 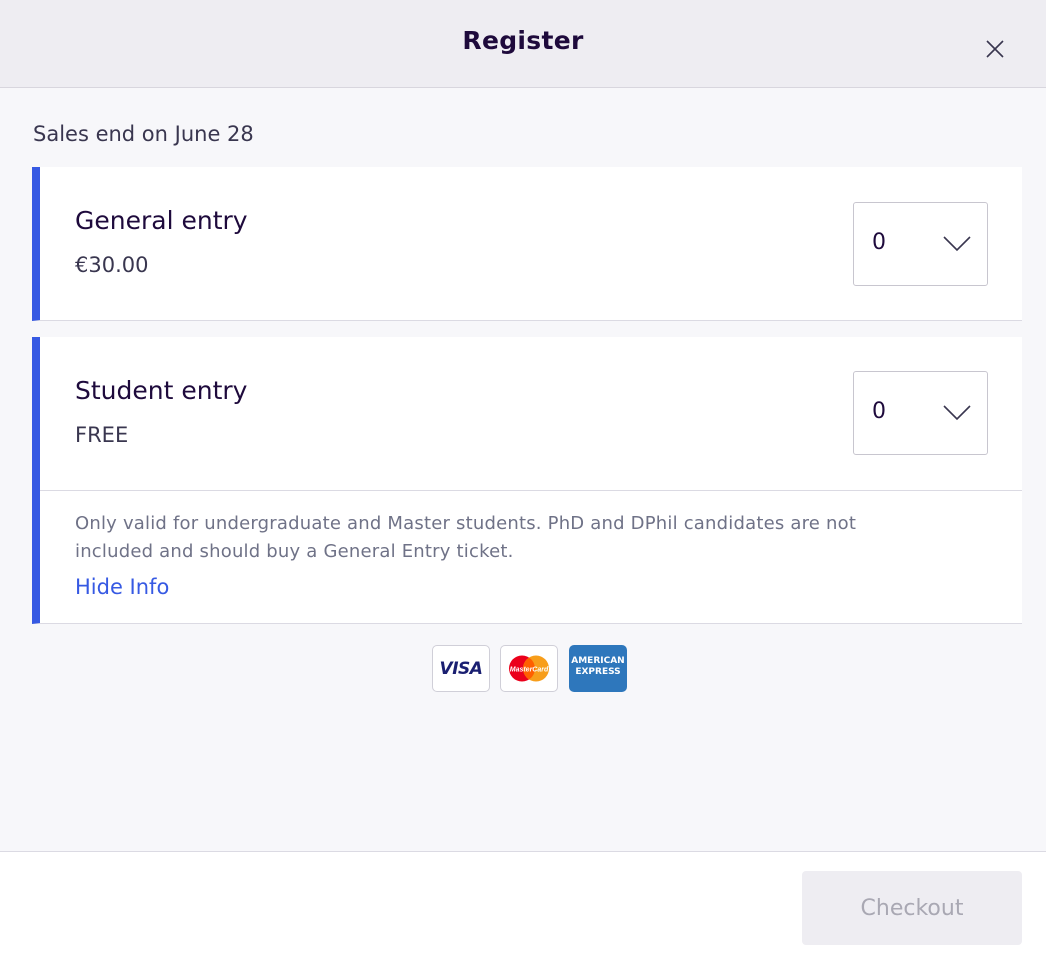 I want to click on ticket-name: General entry, so click(x=161, y=220).